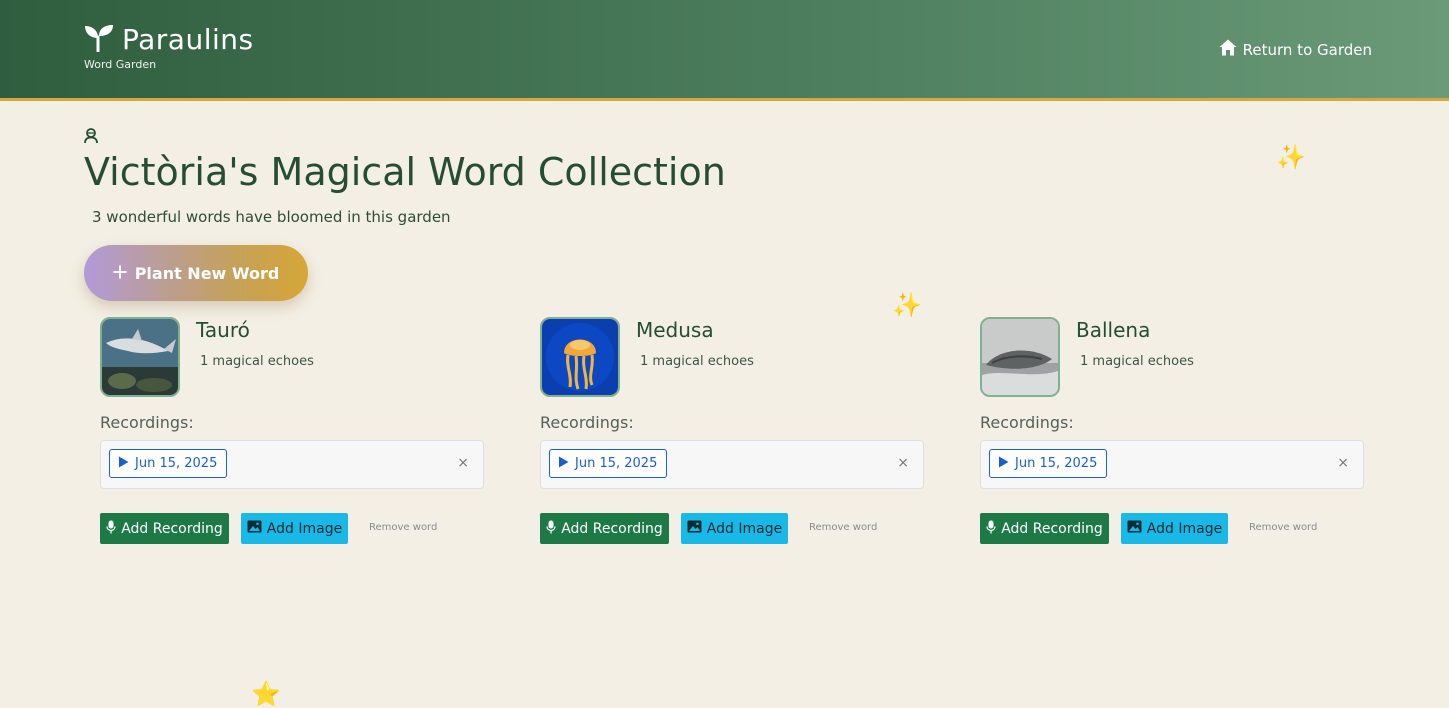 The image size is (1449, 708). I want to click on plant-new-word-button: Plant New Word, so click(196, 273).